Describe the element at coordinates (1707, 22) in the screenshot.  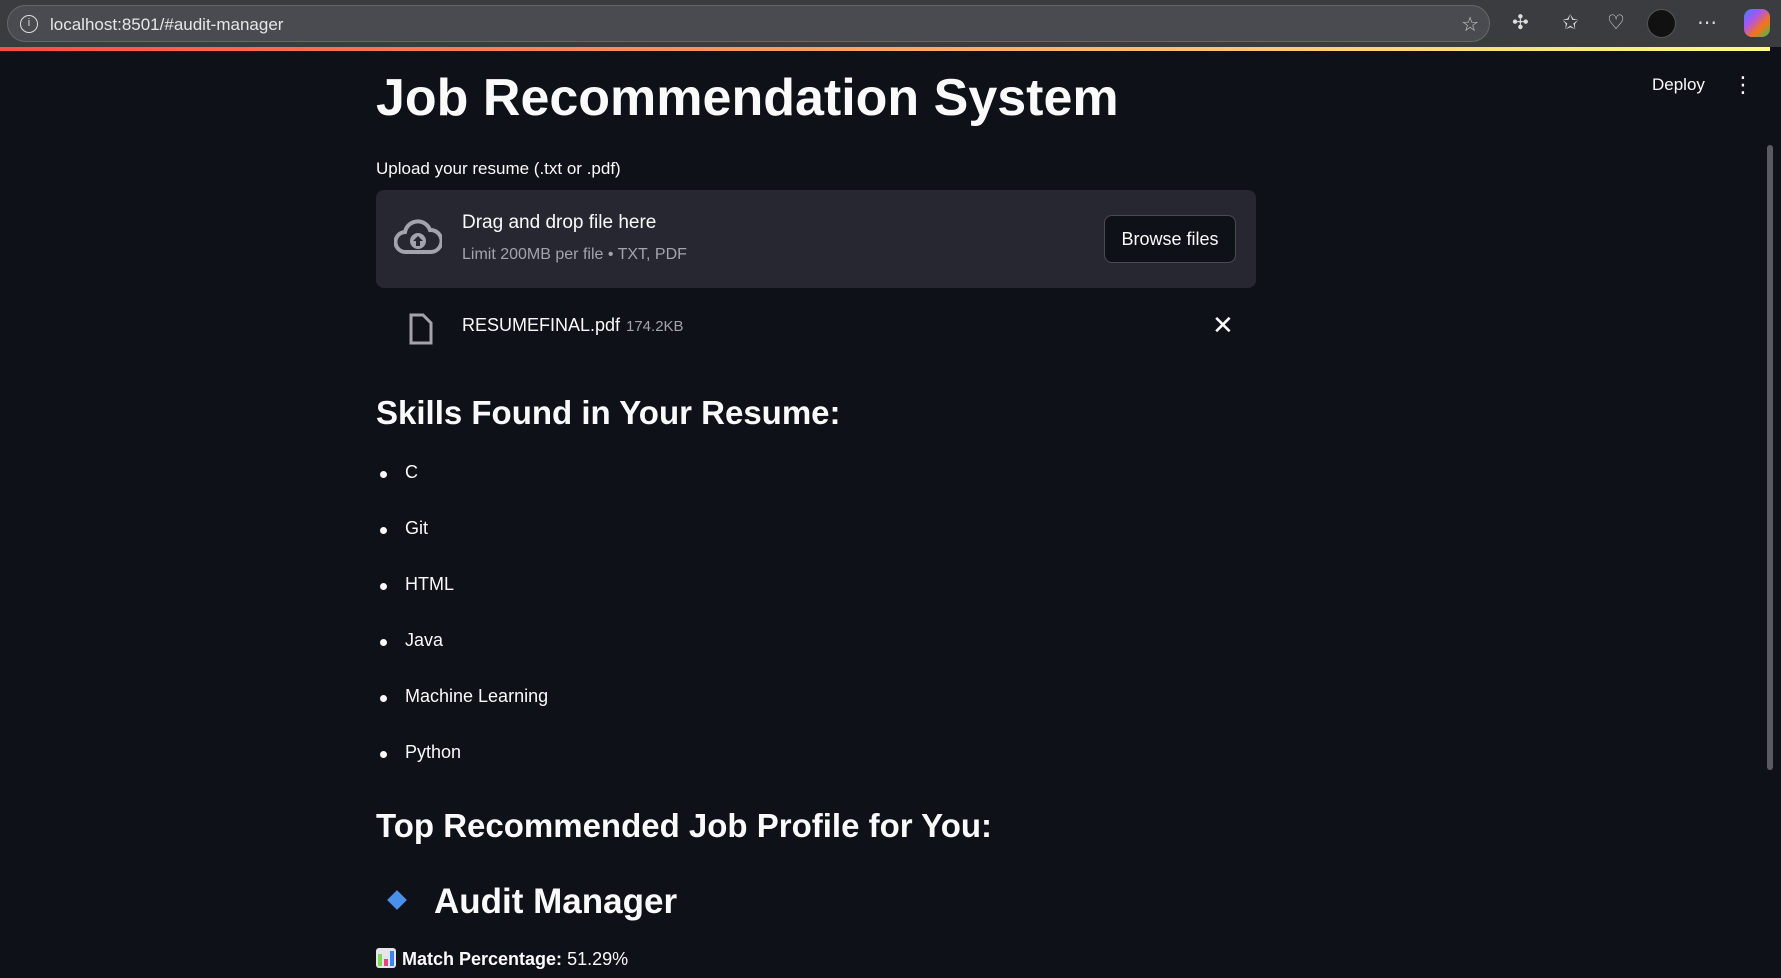
I see `more-icon: ⋯` at that location.